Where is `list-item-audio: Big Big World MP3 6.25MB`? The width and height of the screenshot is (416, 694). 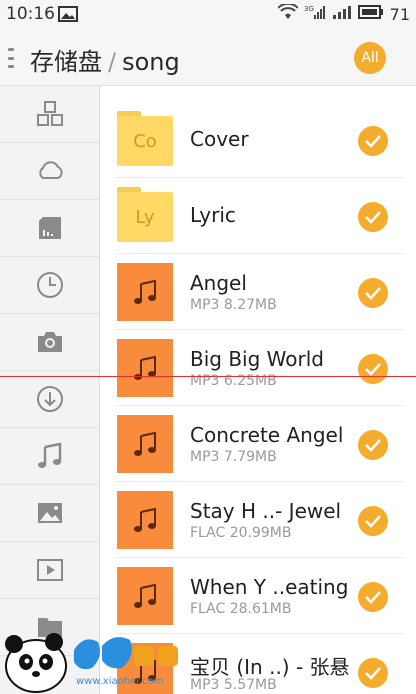 list-item-audio: Big Big World MP3 6.25MB is located at coordinates (258, 368).